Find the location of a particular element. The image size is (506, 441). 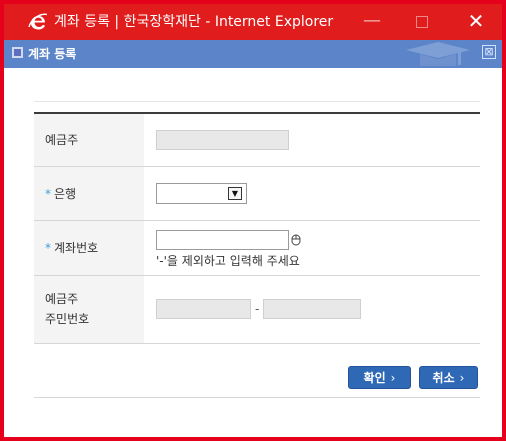

depositor-field is located at coordinates (222, 139).